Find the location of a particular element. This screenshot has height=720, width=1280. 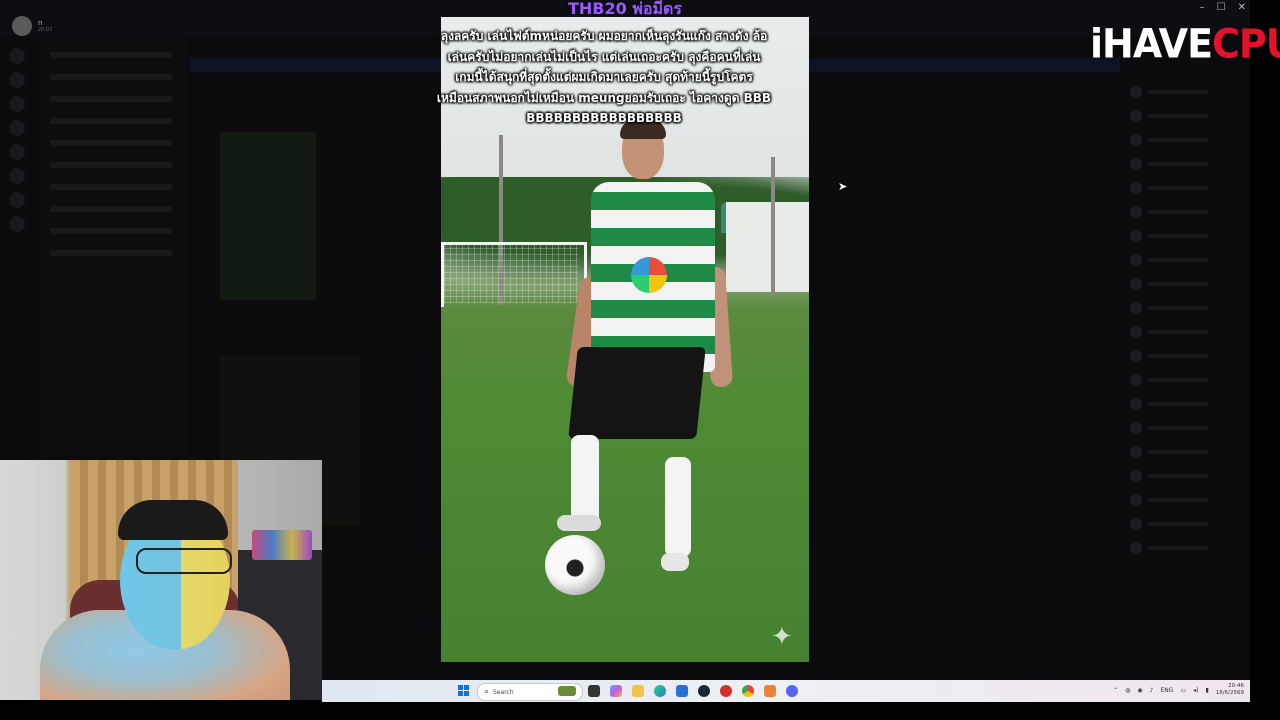

search-placeholder: Search is located at coordinates (503, 692).